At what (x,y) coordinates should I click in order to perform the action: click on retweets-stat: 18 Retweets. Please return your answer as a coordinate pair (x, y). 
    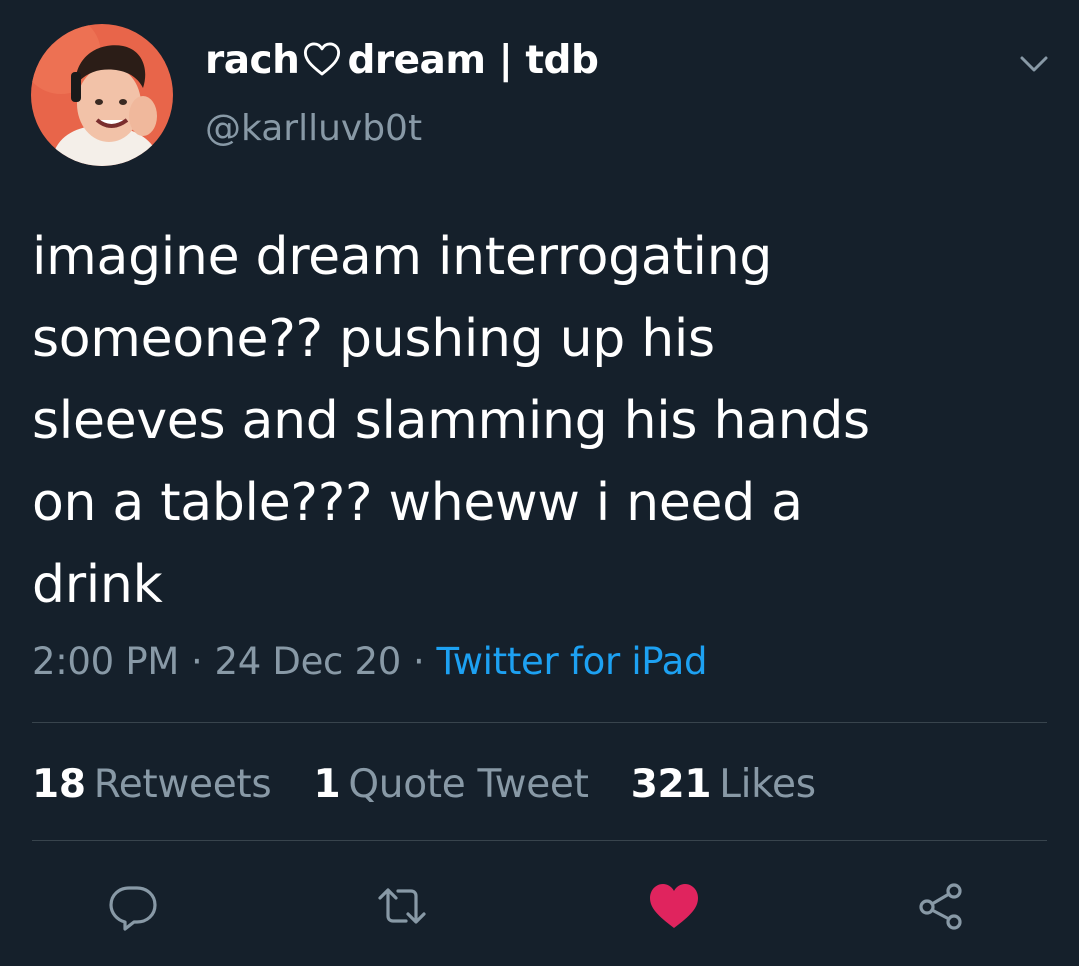
    Looking at the image, I should click on (152, 784).